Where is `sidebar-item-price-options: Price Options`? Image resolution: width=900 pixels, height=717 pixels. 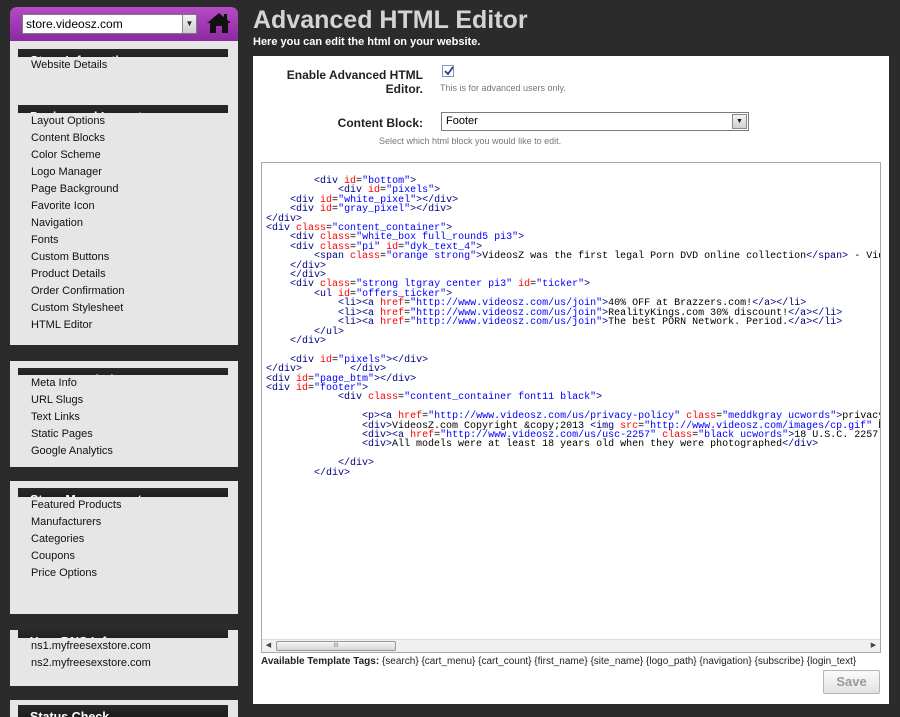
sidebar-item-price-options: Price Options is located at coordinates (123, 573).